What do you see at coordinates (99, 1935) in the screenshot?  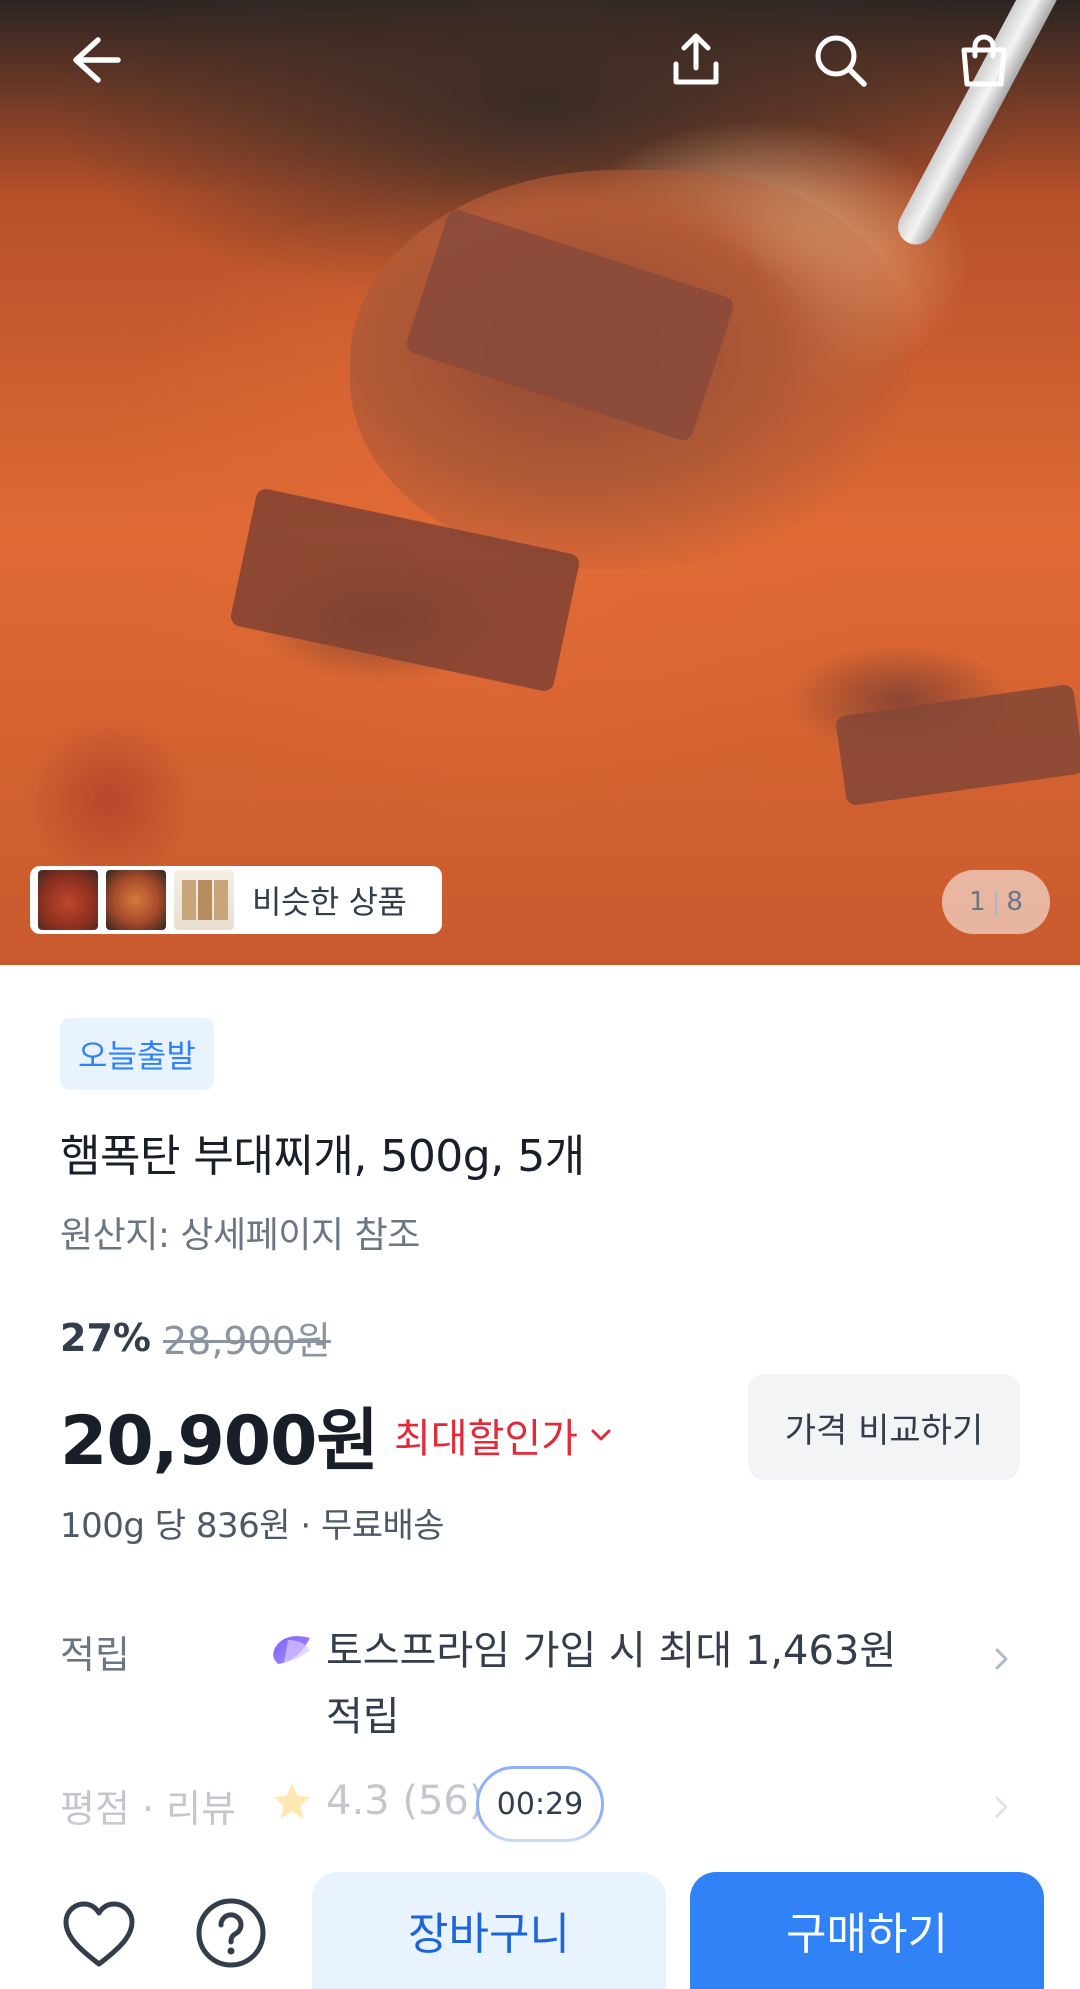 I see `heart-icon` at bounding box center [99, 1935].